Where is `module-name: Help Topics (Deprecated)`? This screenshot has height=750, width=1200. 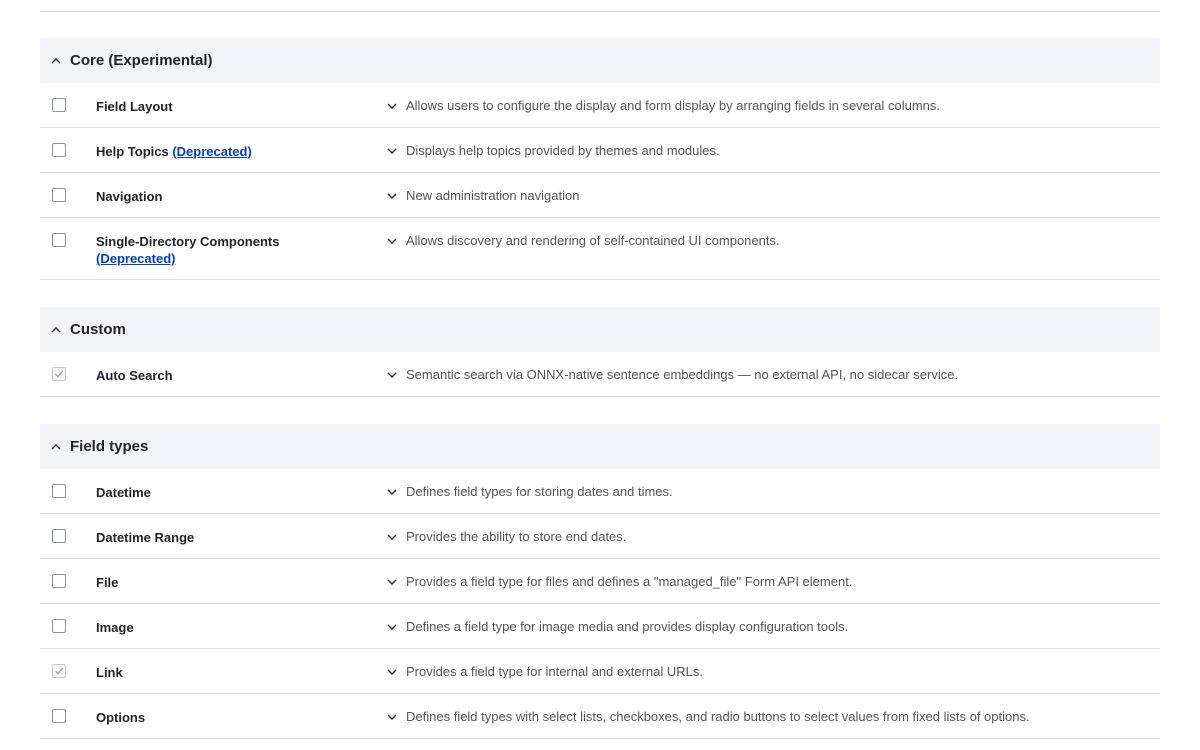
module-name: Help Topics (Deprecated) is located at coordinates (174, 151).